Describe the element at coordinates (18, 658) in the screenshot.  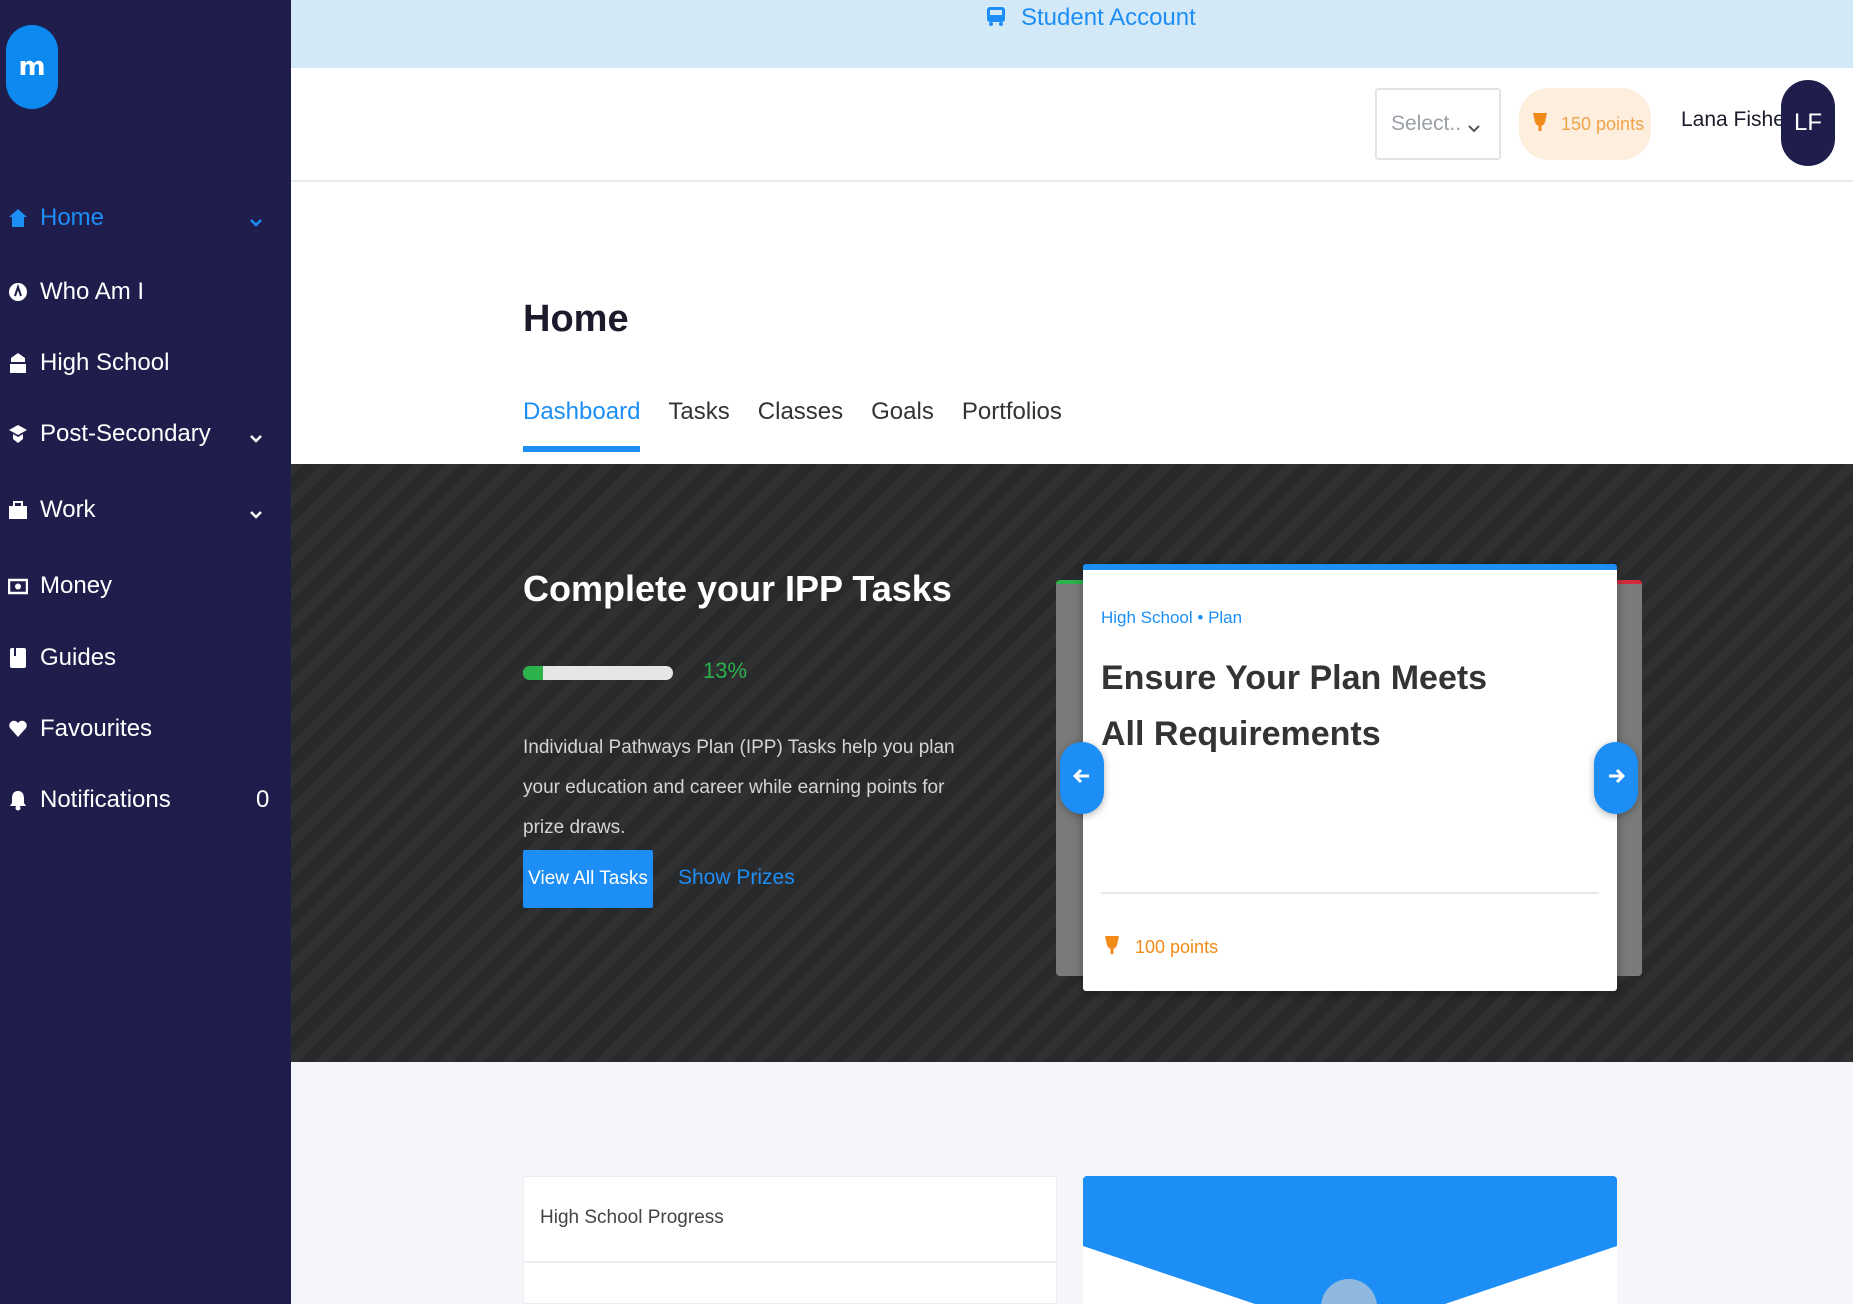
I see `book-icon` at that location.